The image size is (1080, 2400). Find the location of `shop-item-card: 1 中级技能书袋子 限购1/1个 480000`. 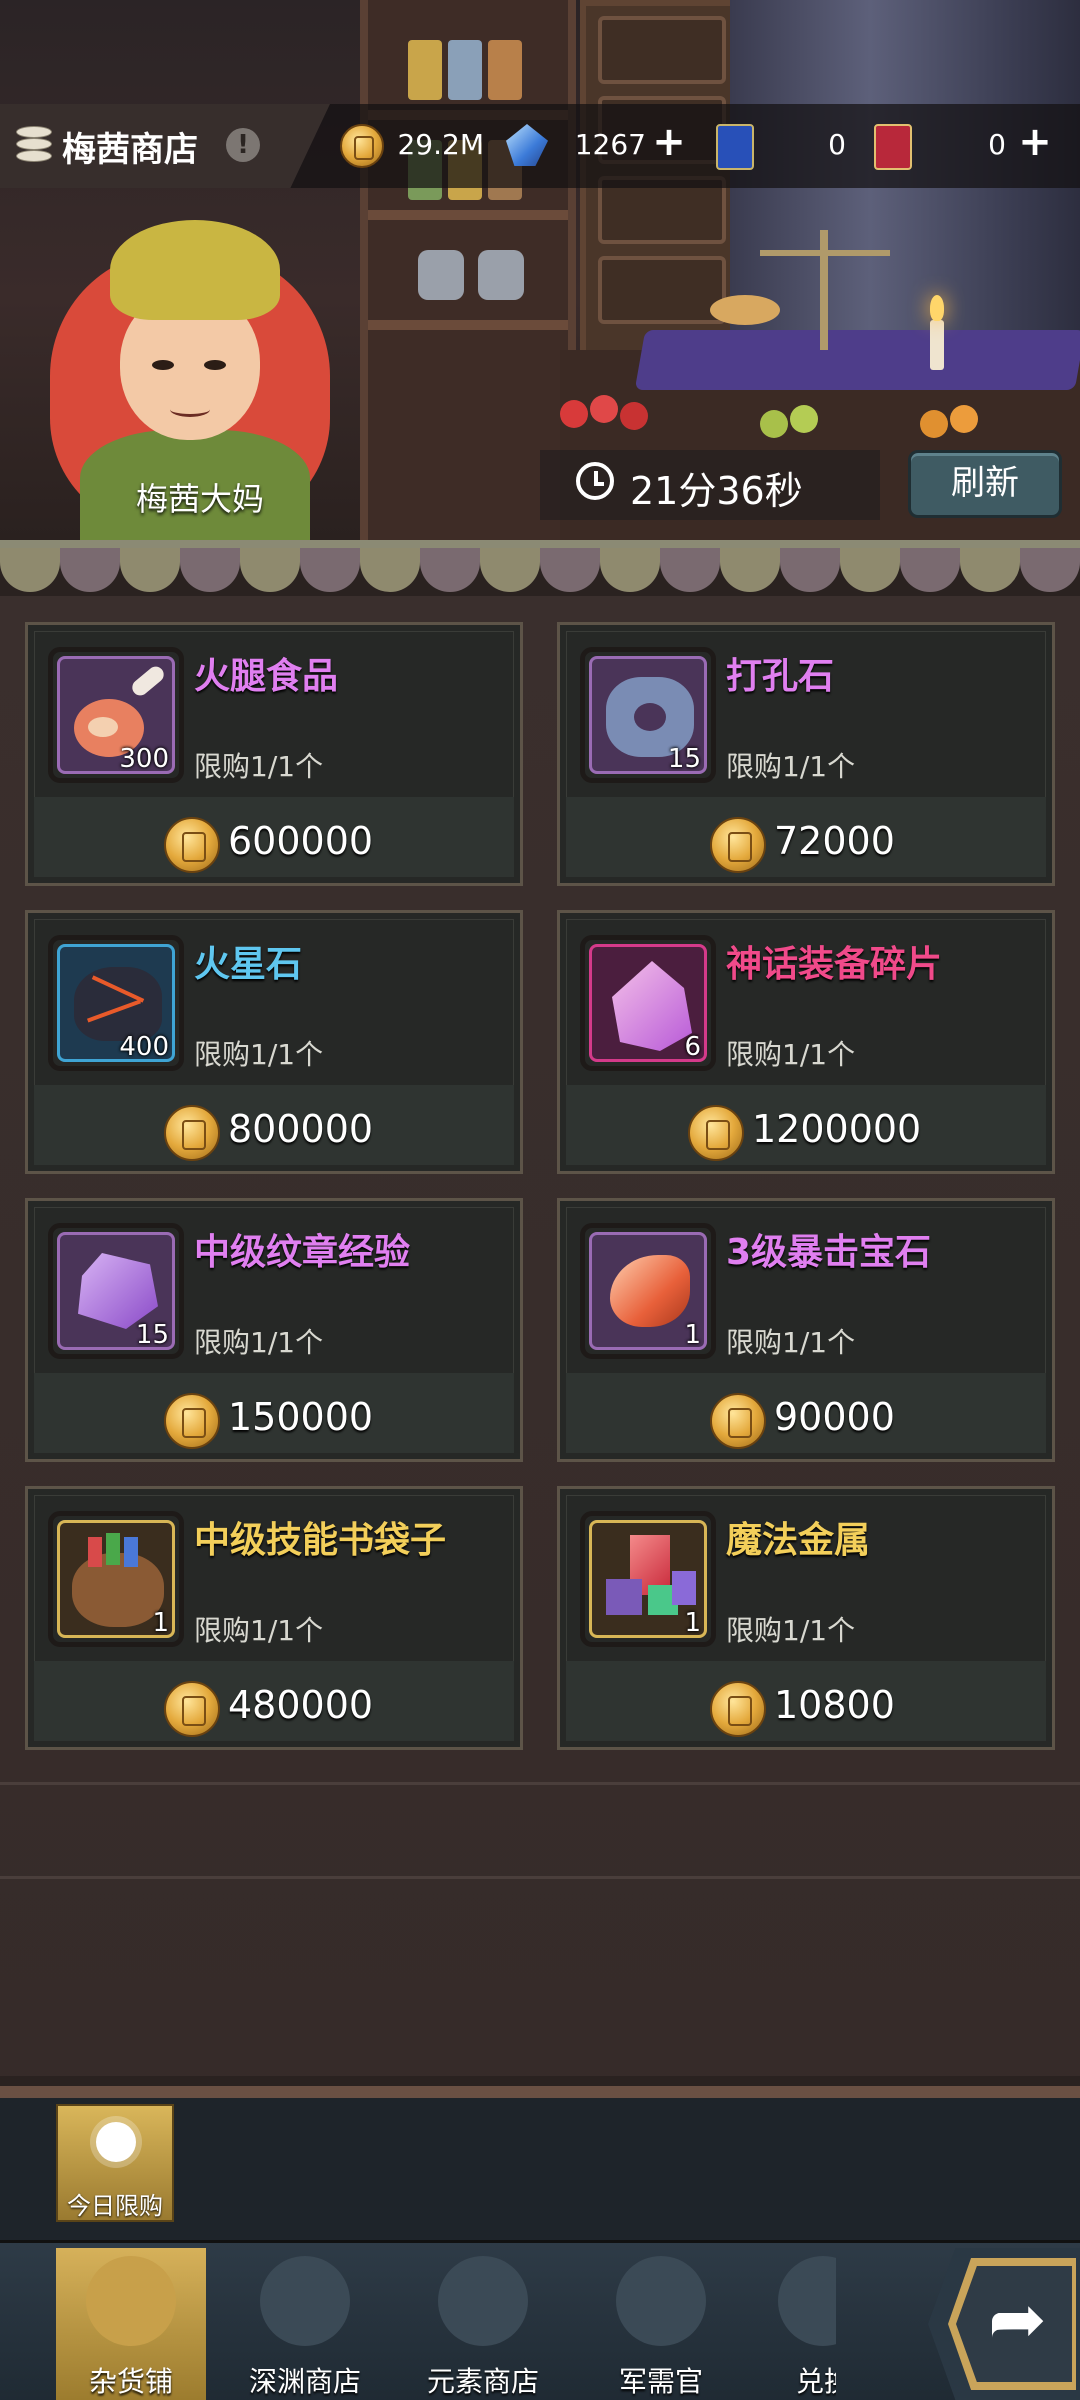

shop-item-card: 1 中级技能书袋子 限购1/1个 480000 is located at coordinates (274, 1618).